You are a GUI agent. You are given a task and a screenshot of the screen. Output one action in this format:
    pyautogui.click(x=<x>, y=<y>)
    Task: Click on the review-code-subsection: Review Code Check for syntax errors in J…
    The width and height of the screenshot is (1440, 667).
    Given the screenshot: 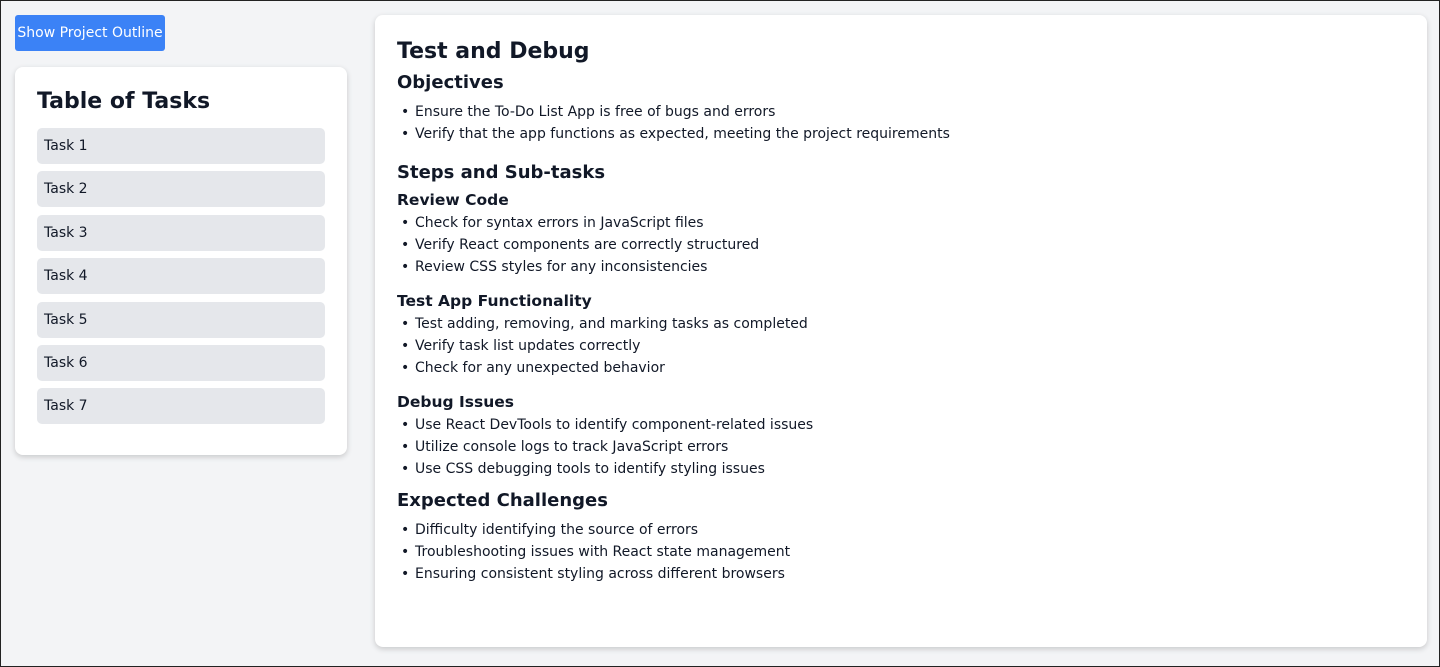 What is the action you would take?
    pyautogui.click(x=901, y=234)
    